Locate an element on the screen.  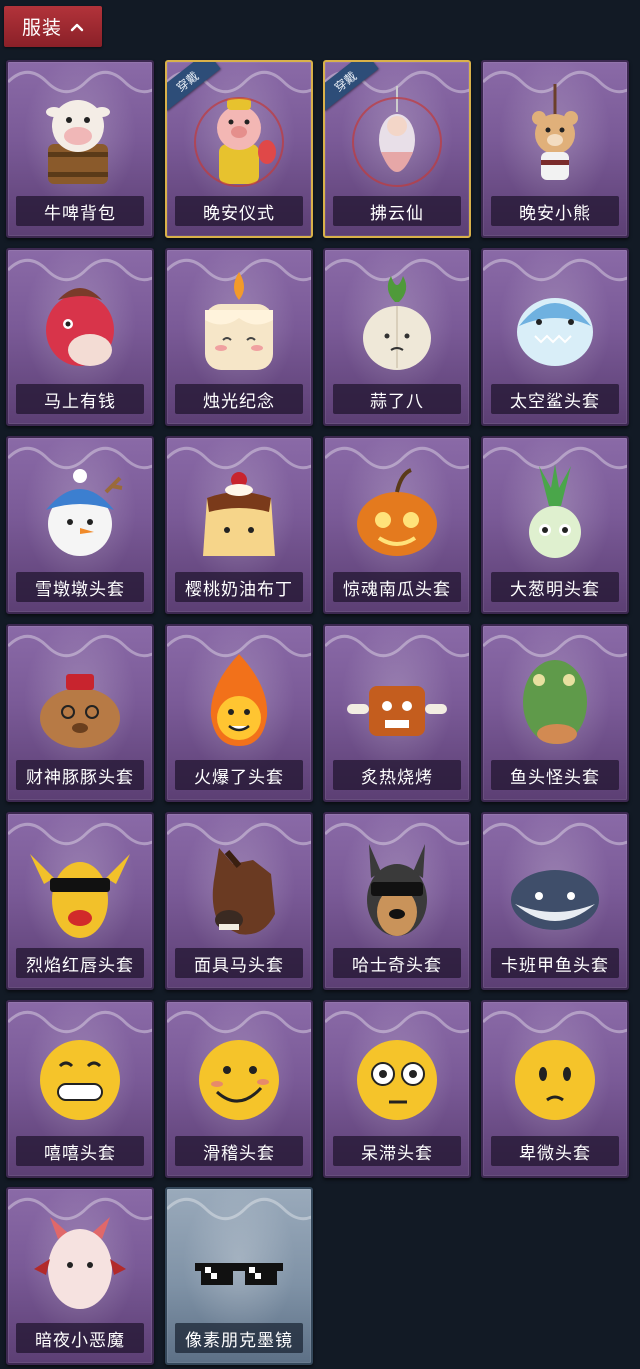
costume-card: 烛光纪念 is located at coordinates (239, 337).